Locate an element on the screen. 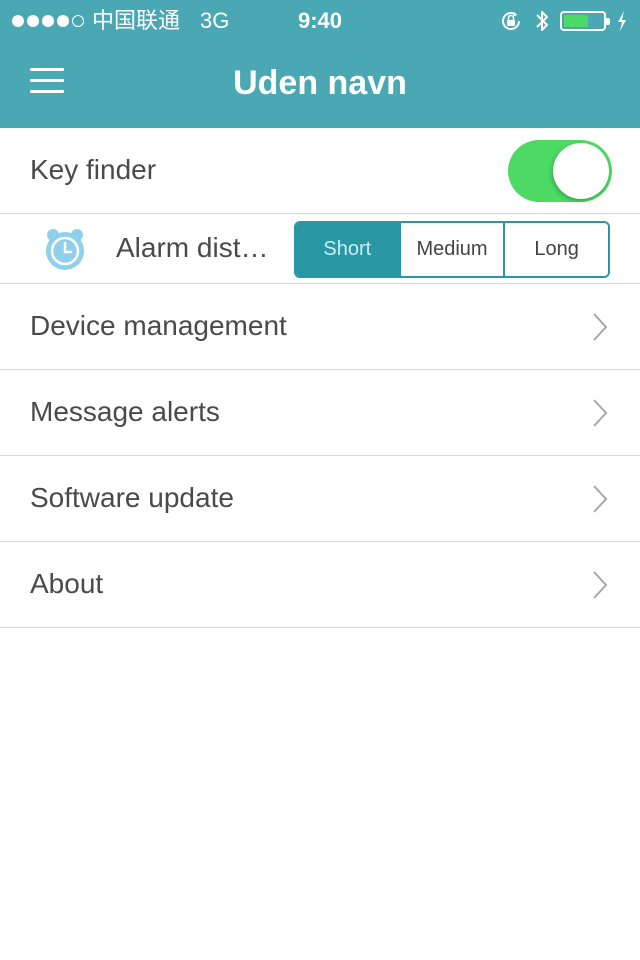 The width and height of the screenshot is (640, 960). segment-long: Long is located at coordinates (555, 249).